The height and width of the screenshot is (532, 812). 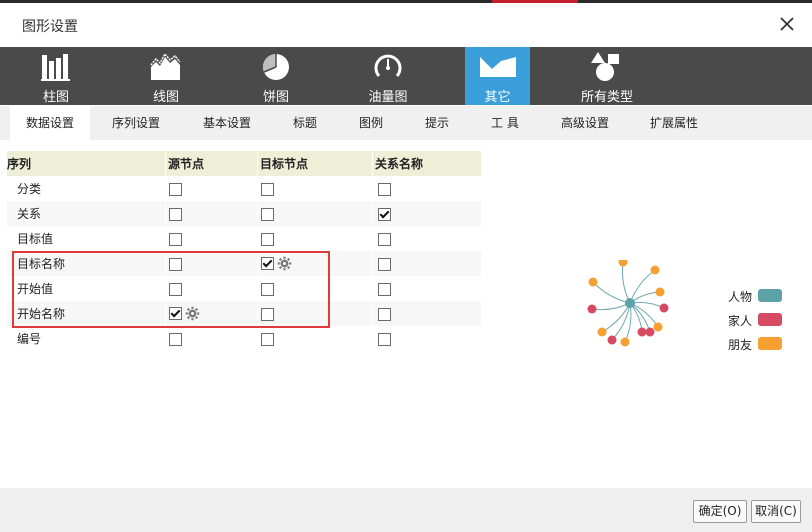 What do you see at coordinates (755, 320) in the screenshot?
I see `legend-item-family: 家人` at bounding box center [755, 320].